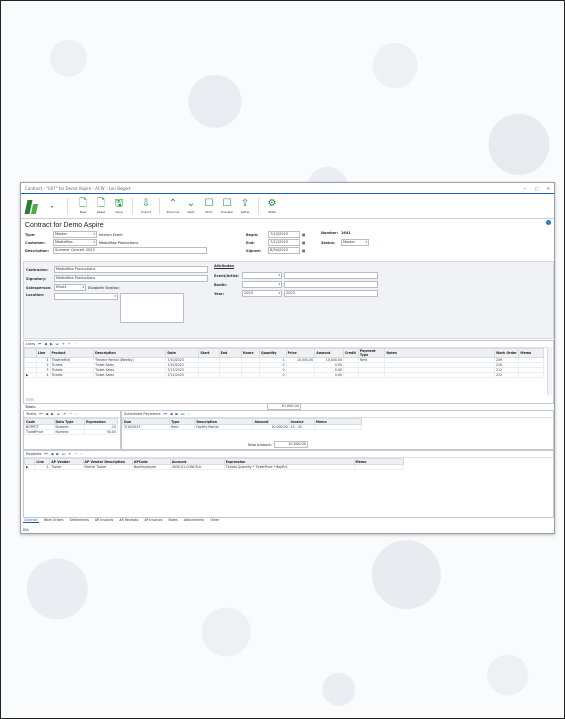  Describe the element at coordinates (69, 344) in the screenshot. I see `remove-line-icon: −` at that location.